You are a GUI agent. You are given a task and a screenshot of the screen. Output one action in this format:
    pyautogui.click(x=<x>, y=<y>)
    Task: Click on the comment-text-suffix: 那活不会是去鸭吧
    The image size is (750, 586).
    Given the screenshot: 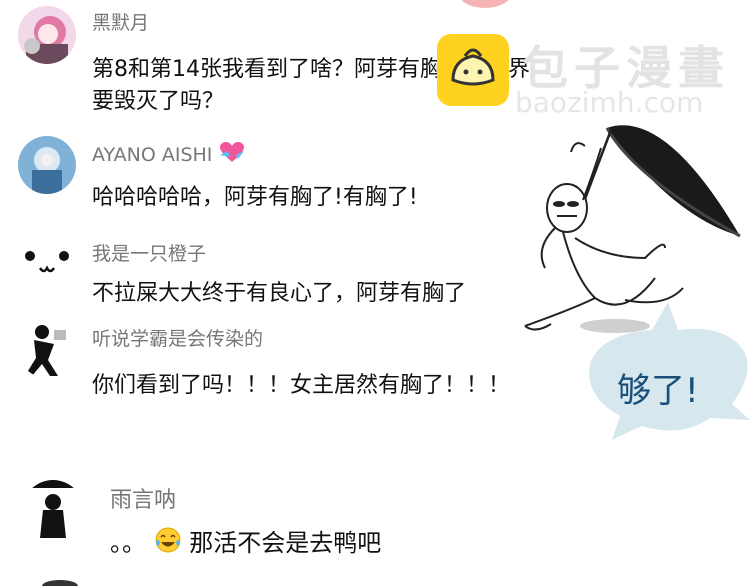 What is the action you would take?
    pyautogui.click(x=285, y=543)
    